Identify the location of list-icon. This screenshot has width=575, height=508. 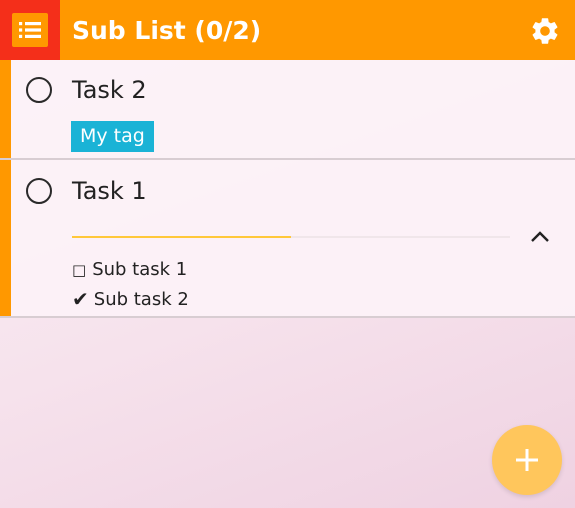
(30, 30).